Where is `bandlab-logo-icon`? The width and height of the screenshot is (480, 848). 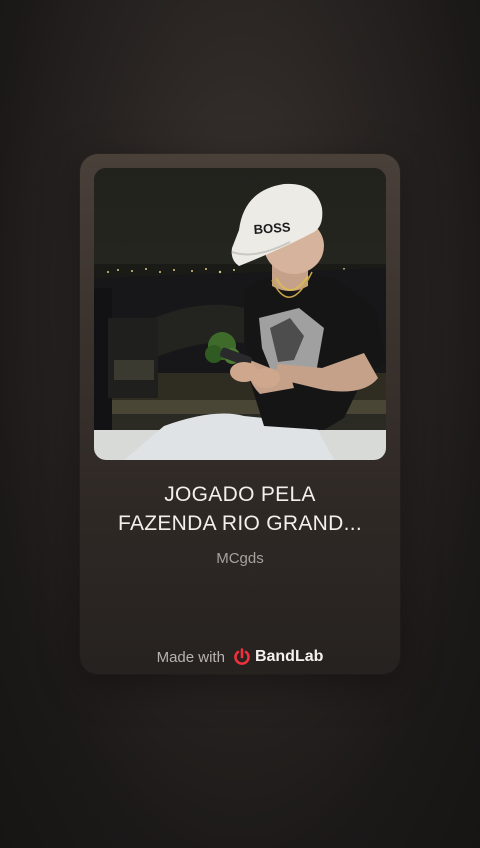
bandlab-logo-icon is located at coordinates (242, 657).